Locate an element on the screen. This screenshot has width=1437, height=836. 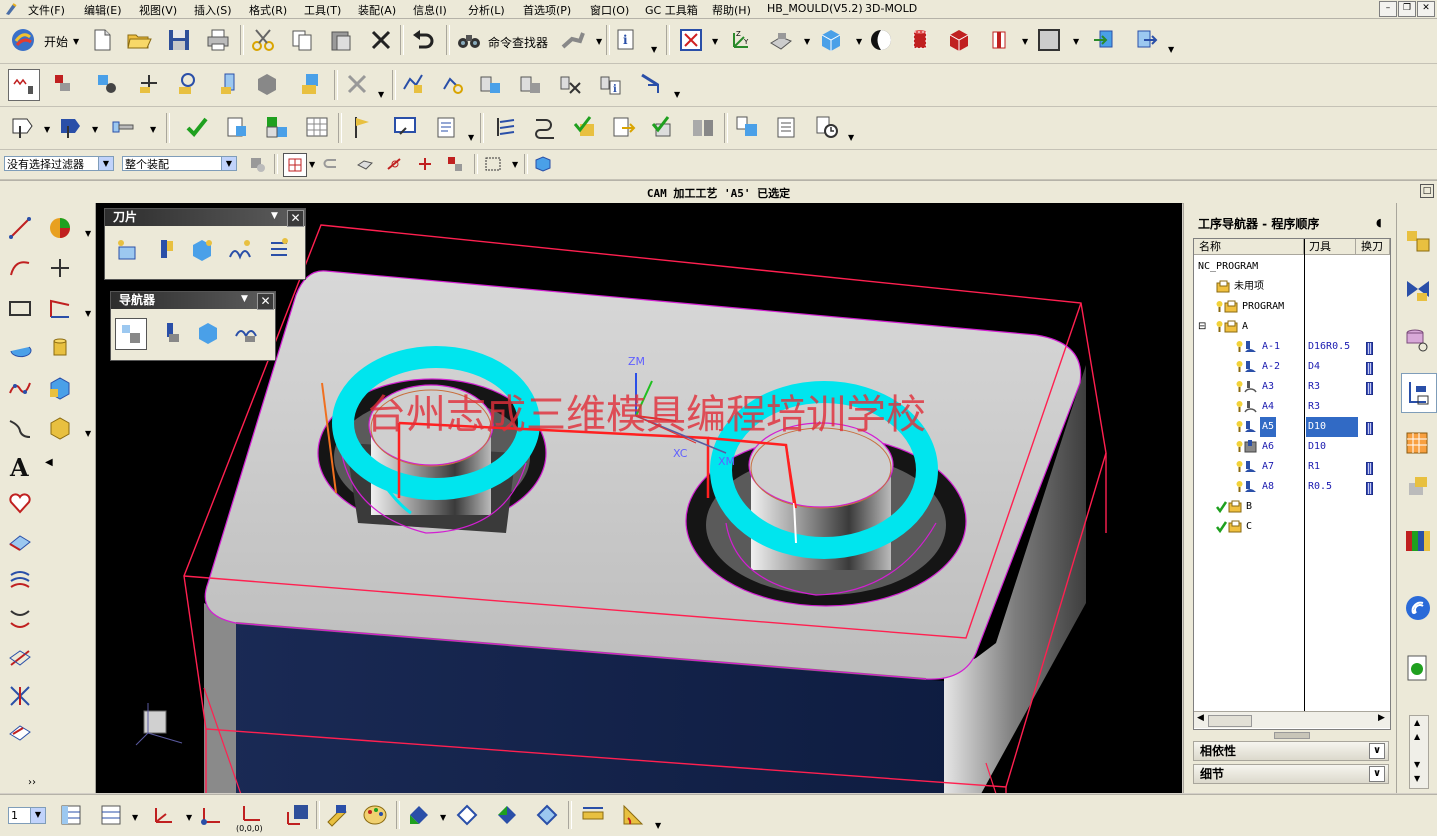
wire-cylinder-icon is located at coordinates (999, 40).